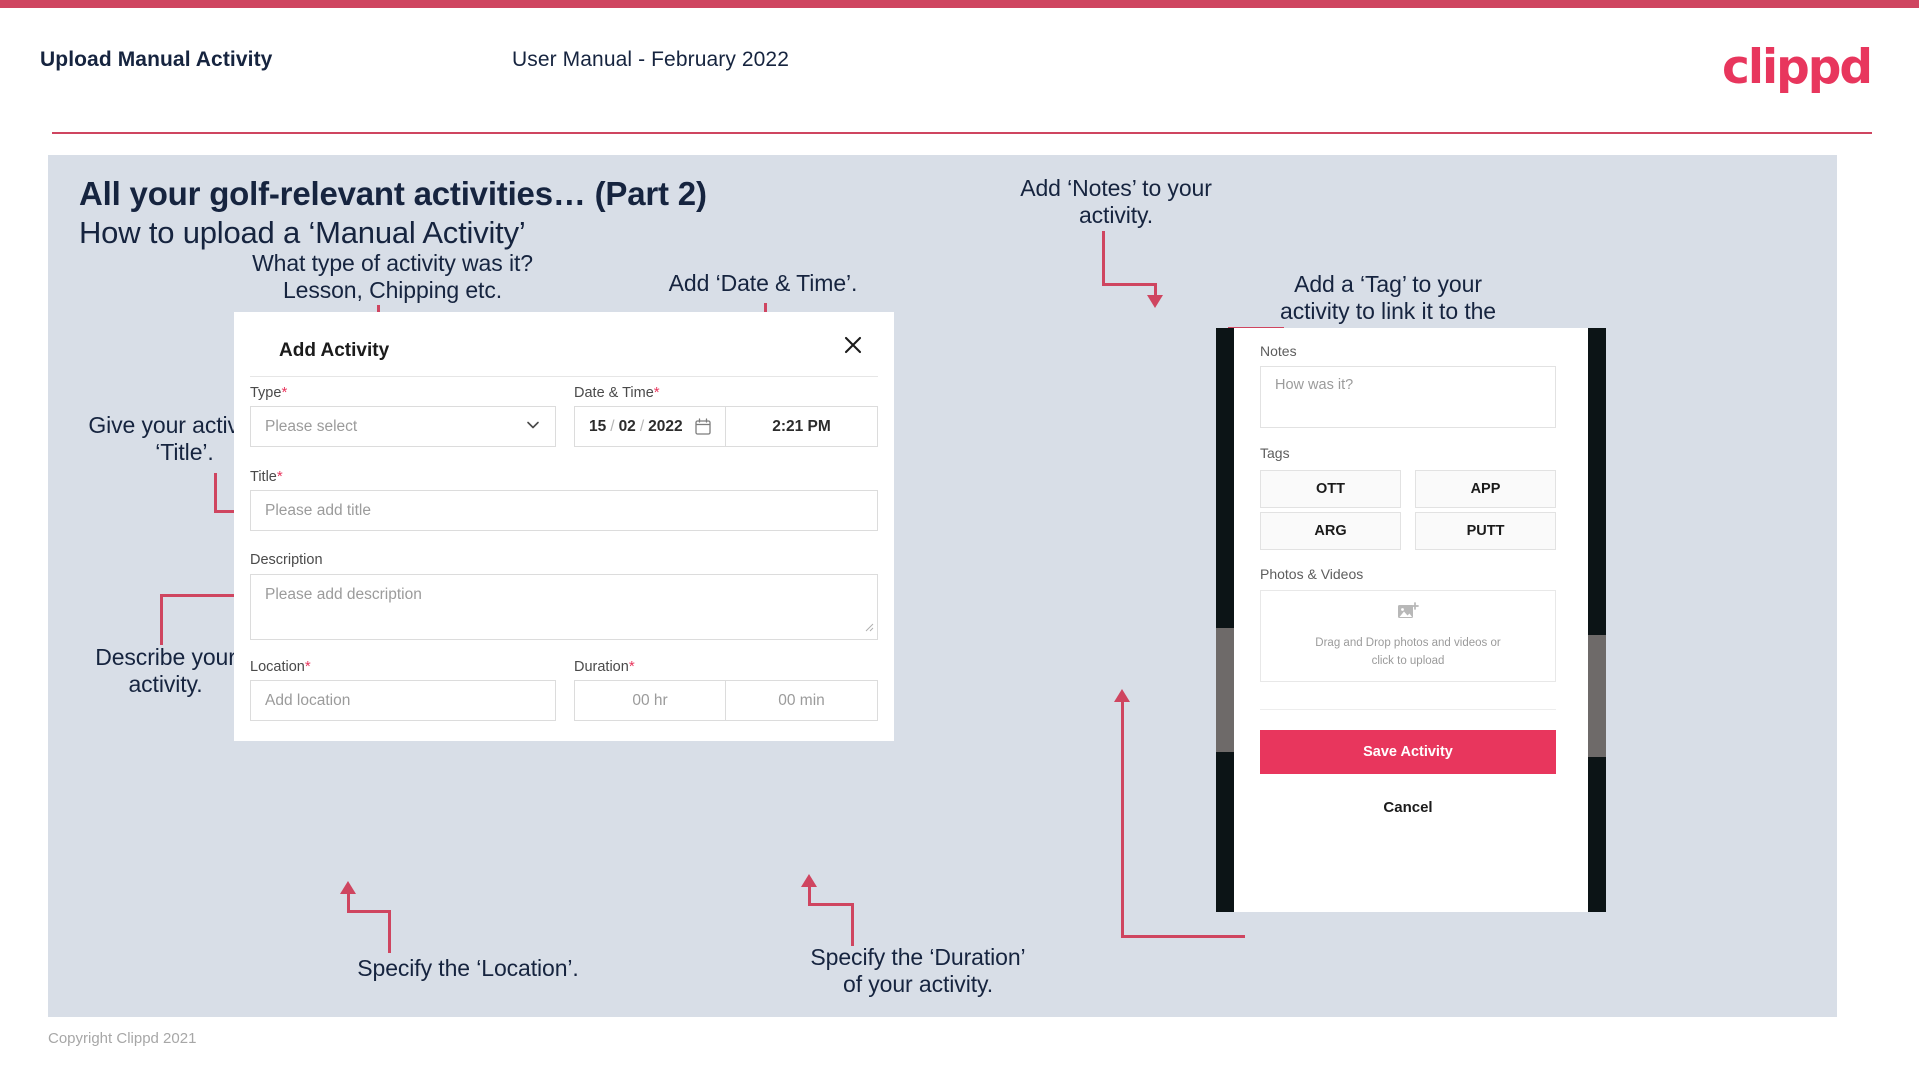 The width and height of the screenshot is (1919, 1079). I want to click on add-image-icon, so click(1408, 614).